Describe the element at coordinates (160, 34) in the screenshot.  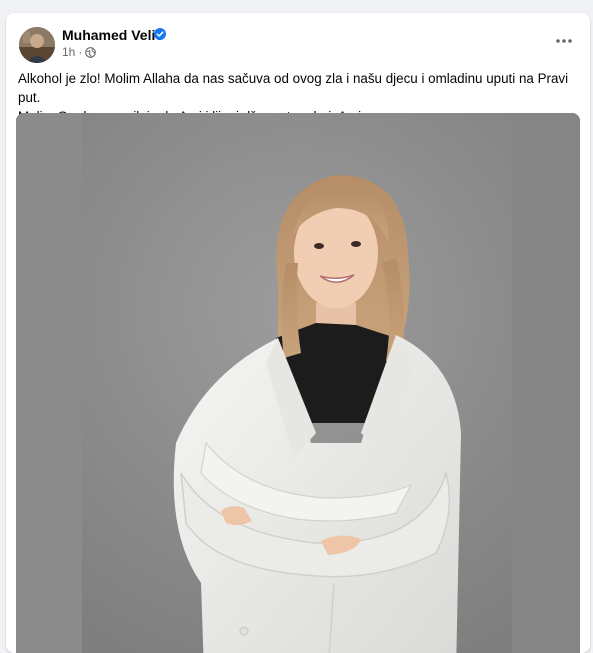
I see `verified-badge-icon` at that location.